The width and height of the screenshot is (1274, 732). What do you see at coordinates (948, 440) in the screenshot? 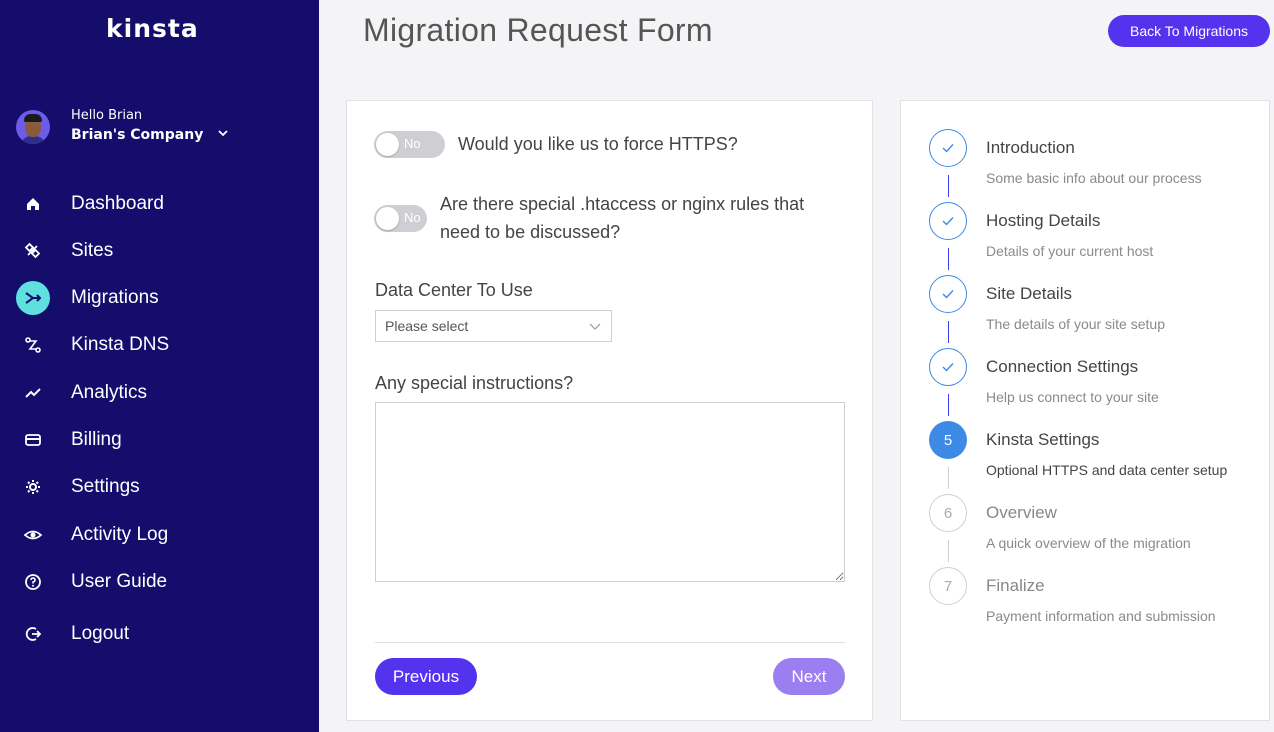
I see `step-number: 5` at bounding box center [948, 440].